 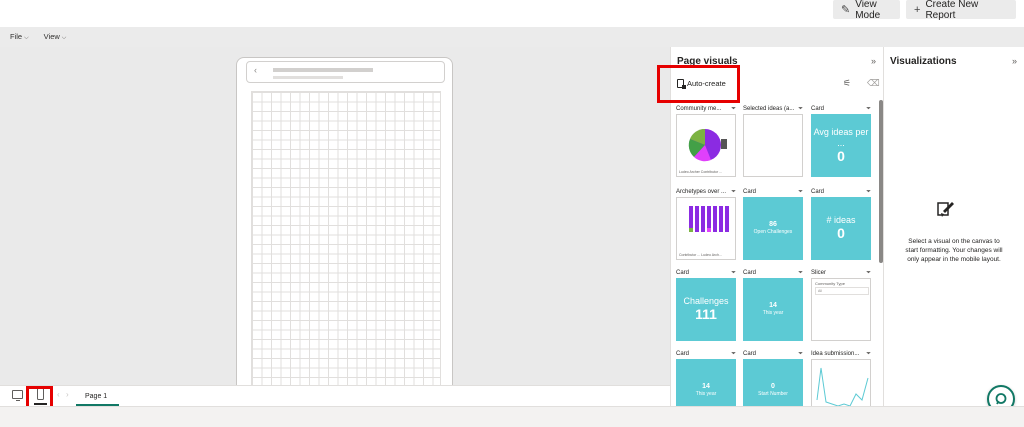 I want to click on visual-tile: Card ⏷ Avg ideas per ... 0, so click(x=841, y=140).